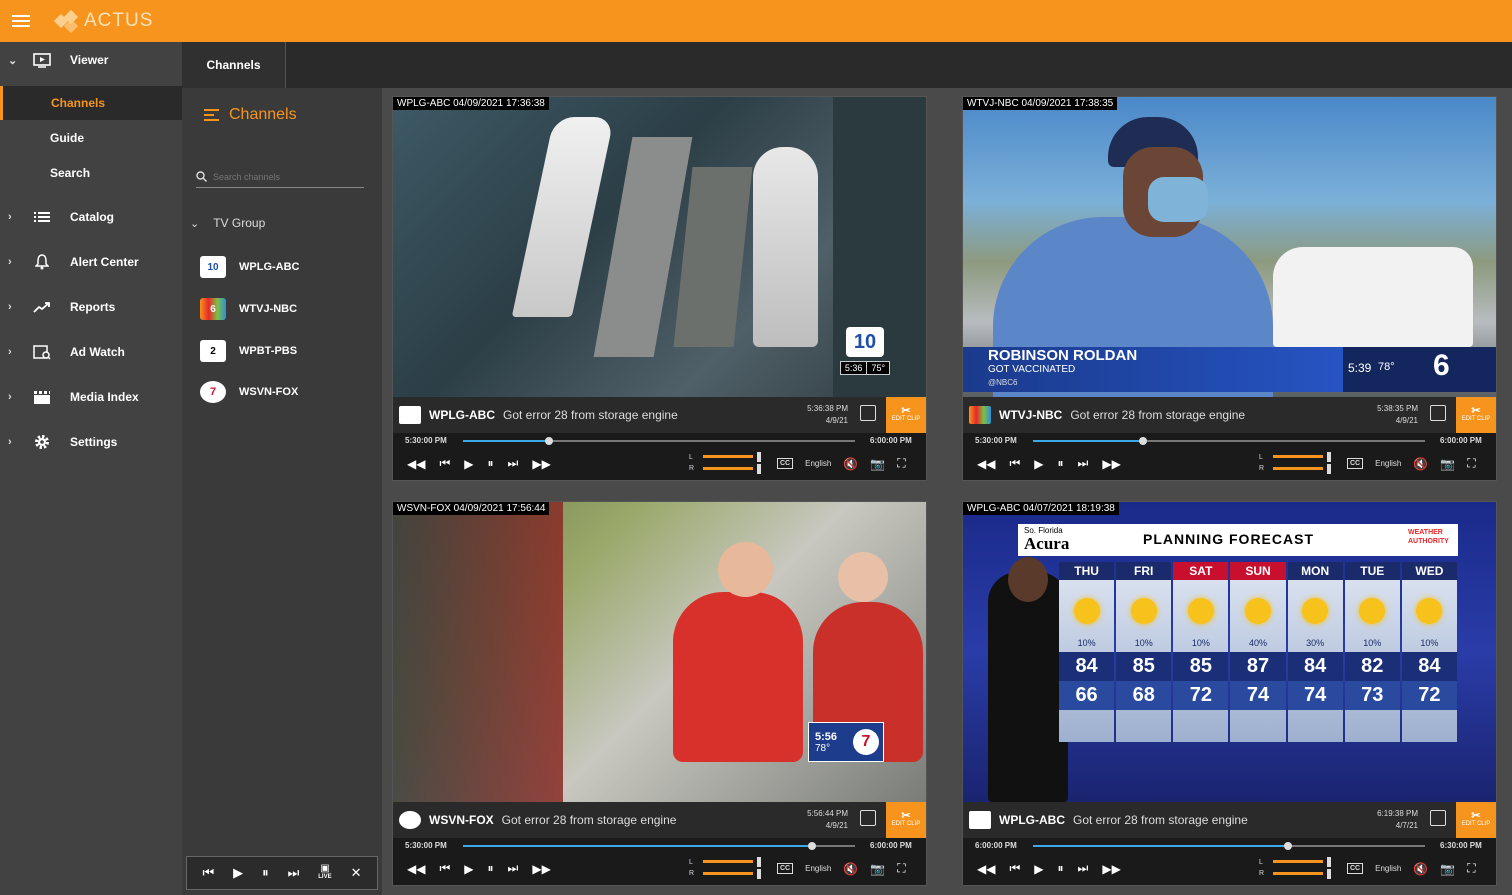  I want to click on sidebar-item-reports: › Reports, so click(91, 307).